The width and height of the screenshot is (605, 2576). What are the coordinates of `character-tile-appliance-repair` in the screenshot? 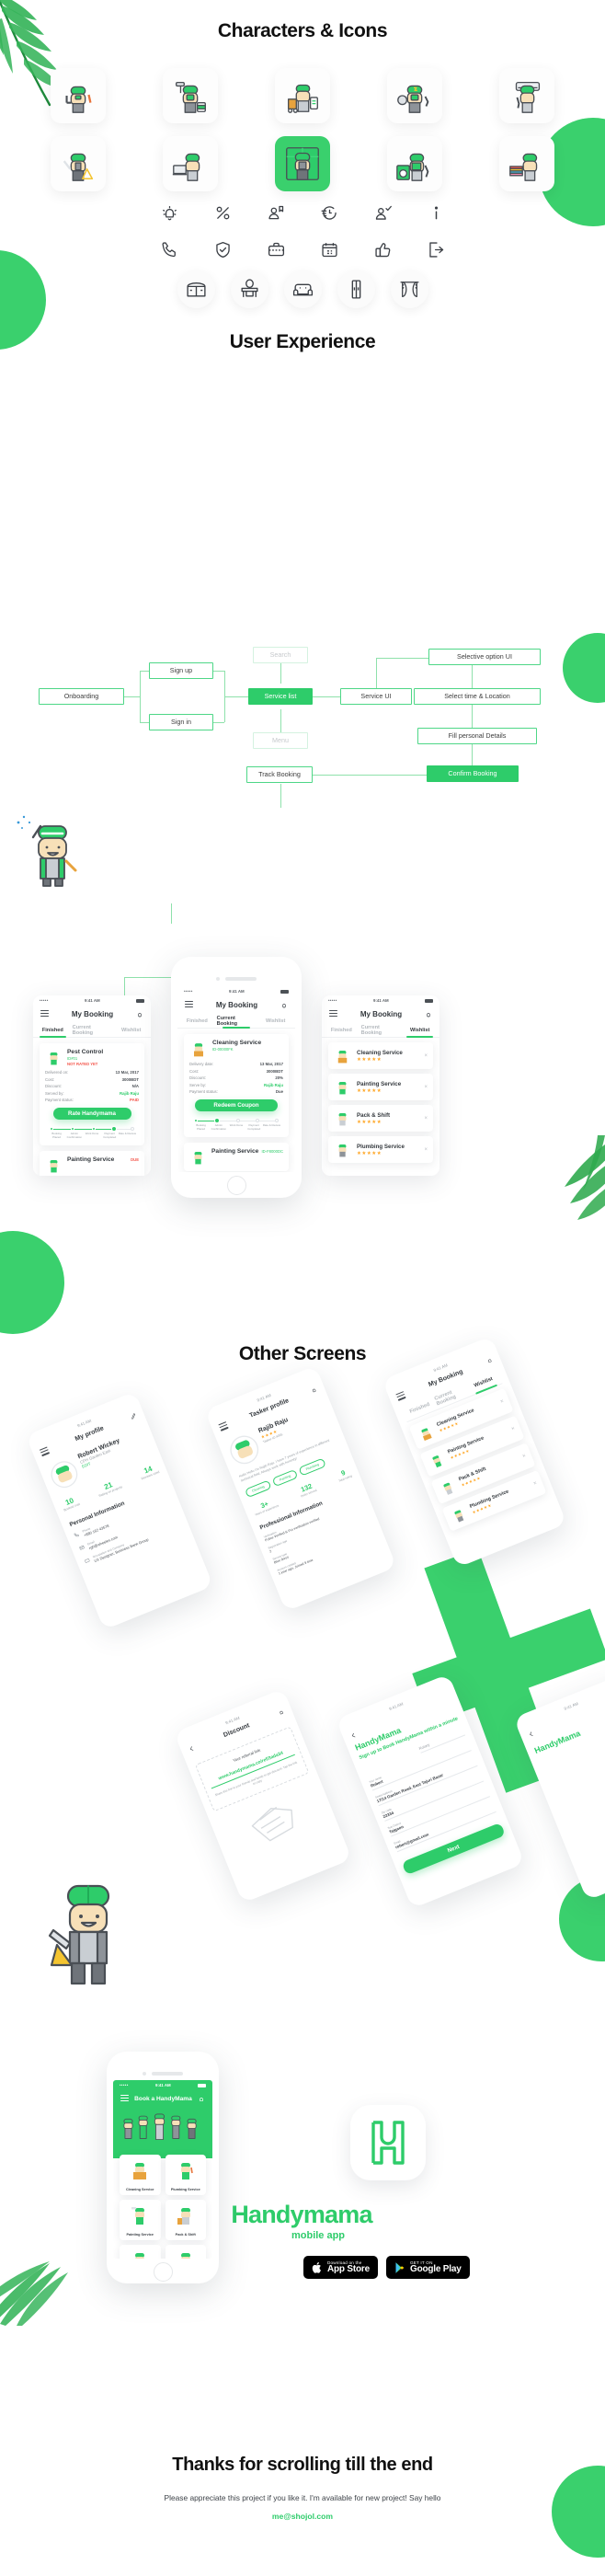 It's located at (414, 163).